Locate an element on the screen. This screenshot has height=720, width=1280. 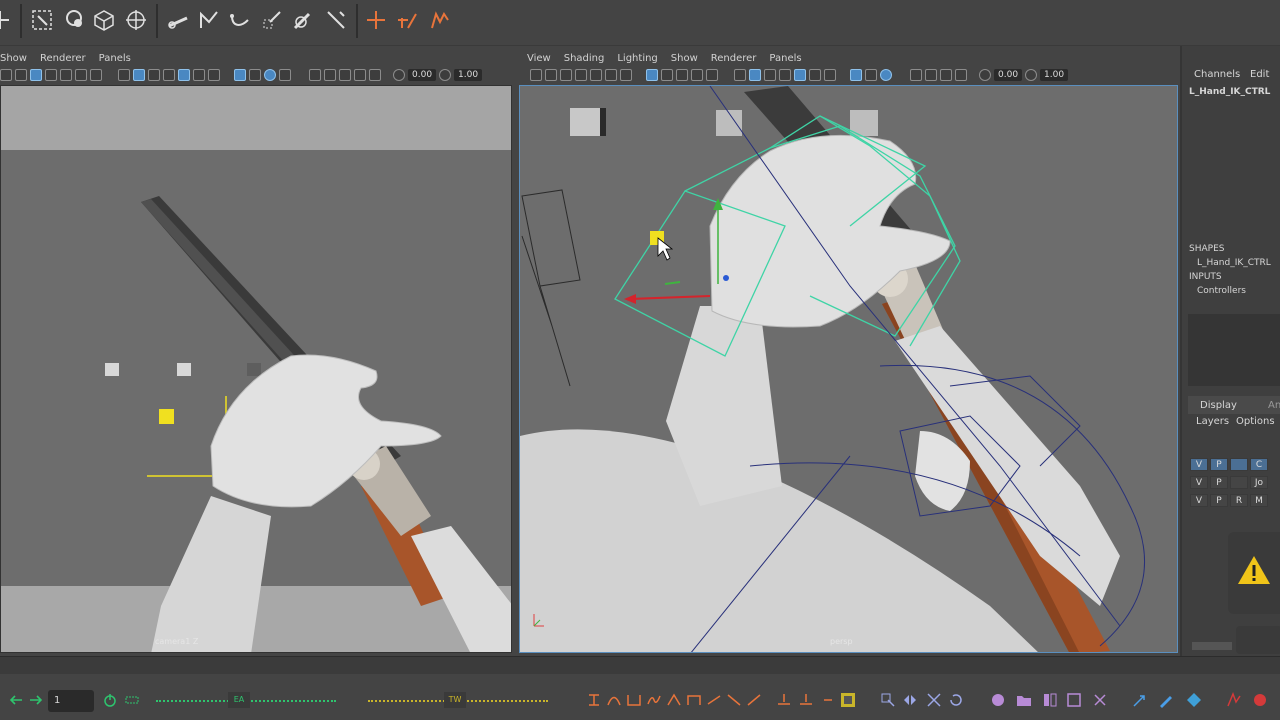
tangent-flat-icon is located at coordinates (694, 700).